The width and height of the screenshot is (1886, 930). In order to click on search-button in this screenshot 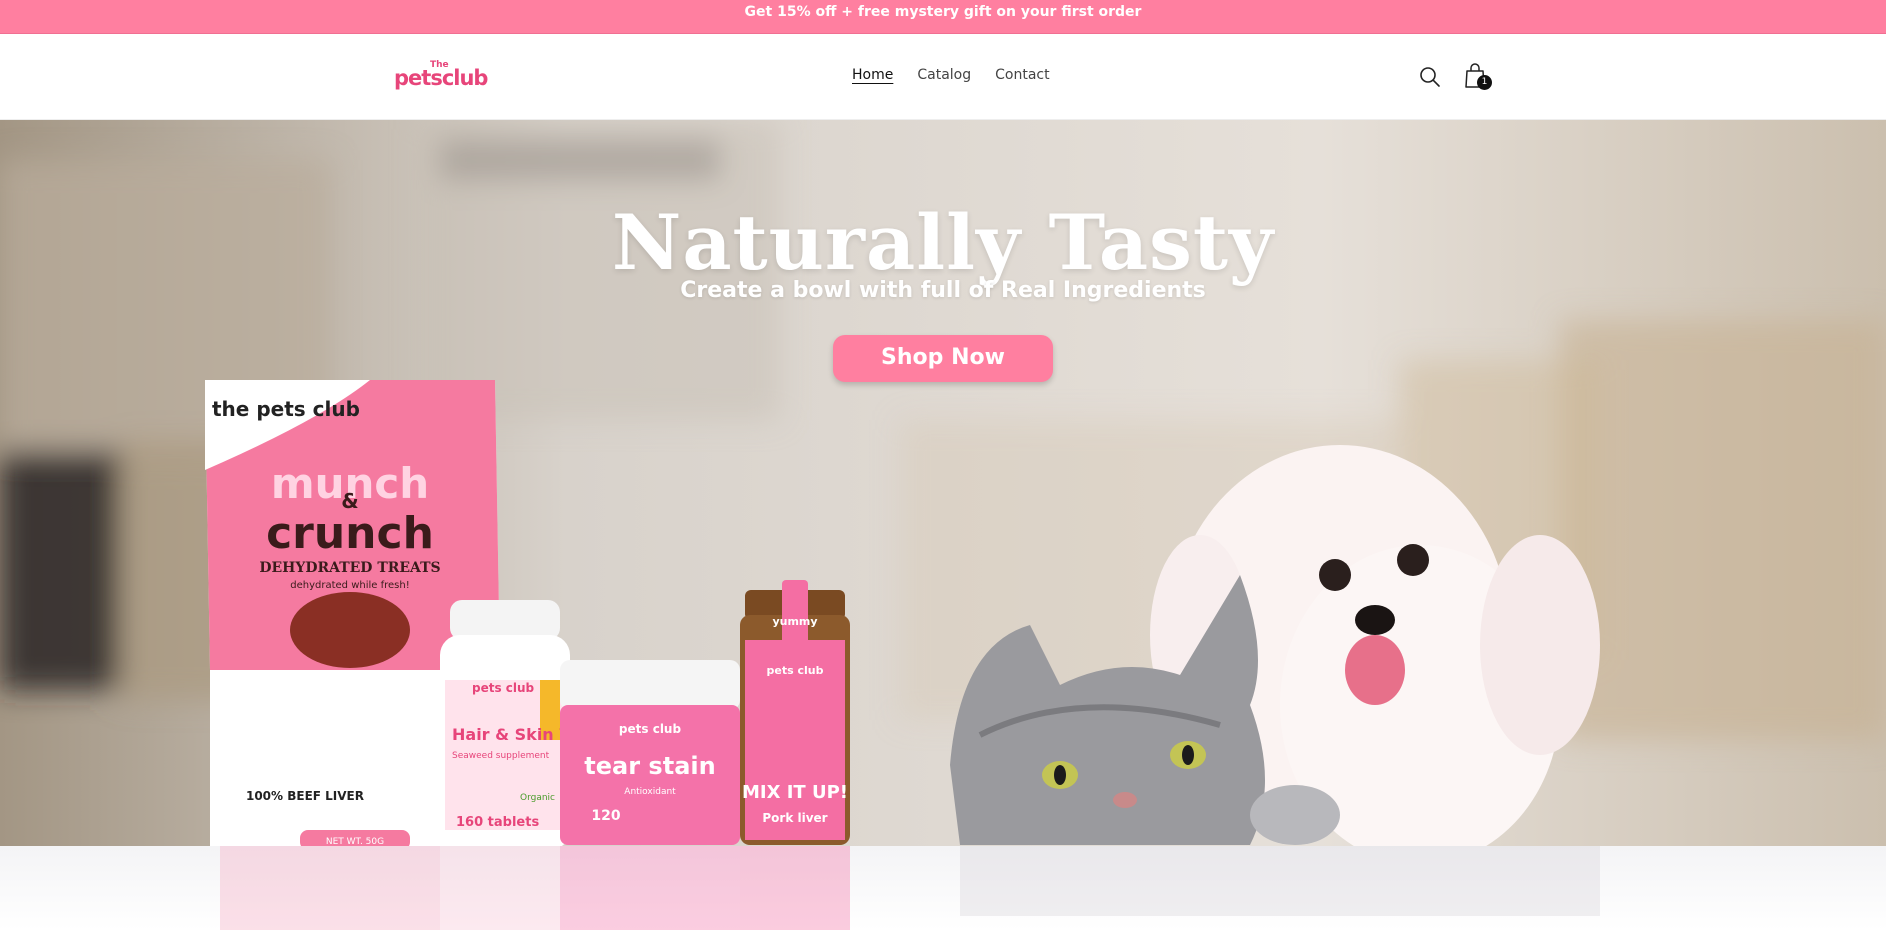, I will do `click(1430, 77)`.